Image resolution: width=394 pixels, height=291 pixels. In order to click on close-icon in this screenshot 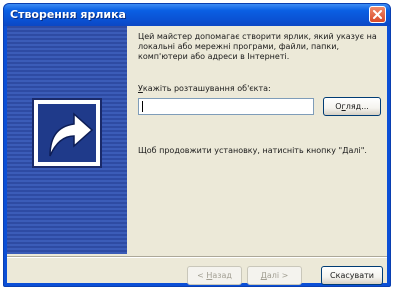, I will do `click(377, 14)`.